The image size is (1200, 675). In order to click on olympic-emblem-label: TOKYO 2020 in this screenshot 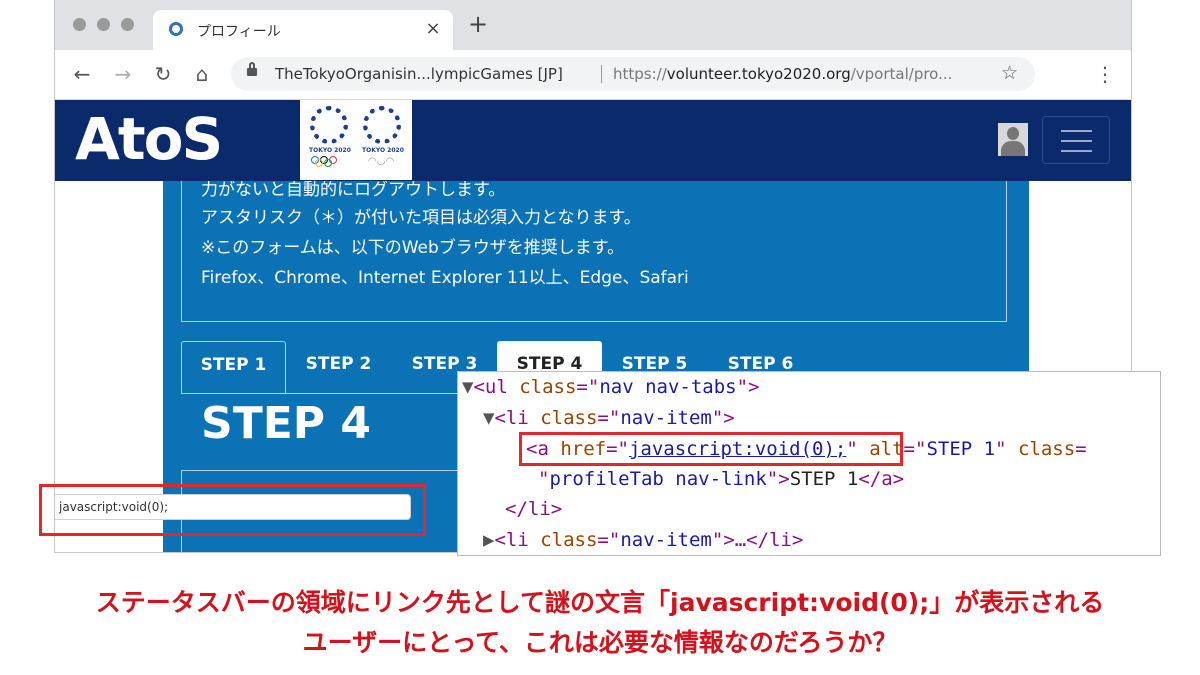, I will do `click(330, 150)`.